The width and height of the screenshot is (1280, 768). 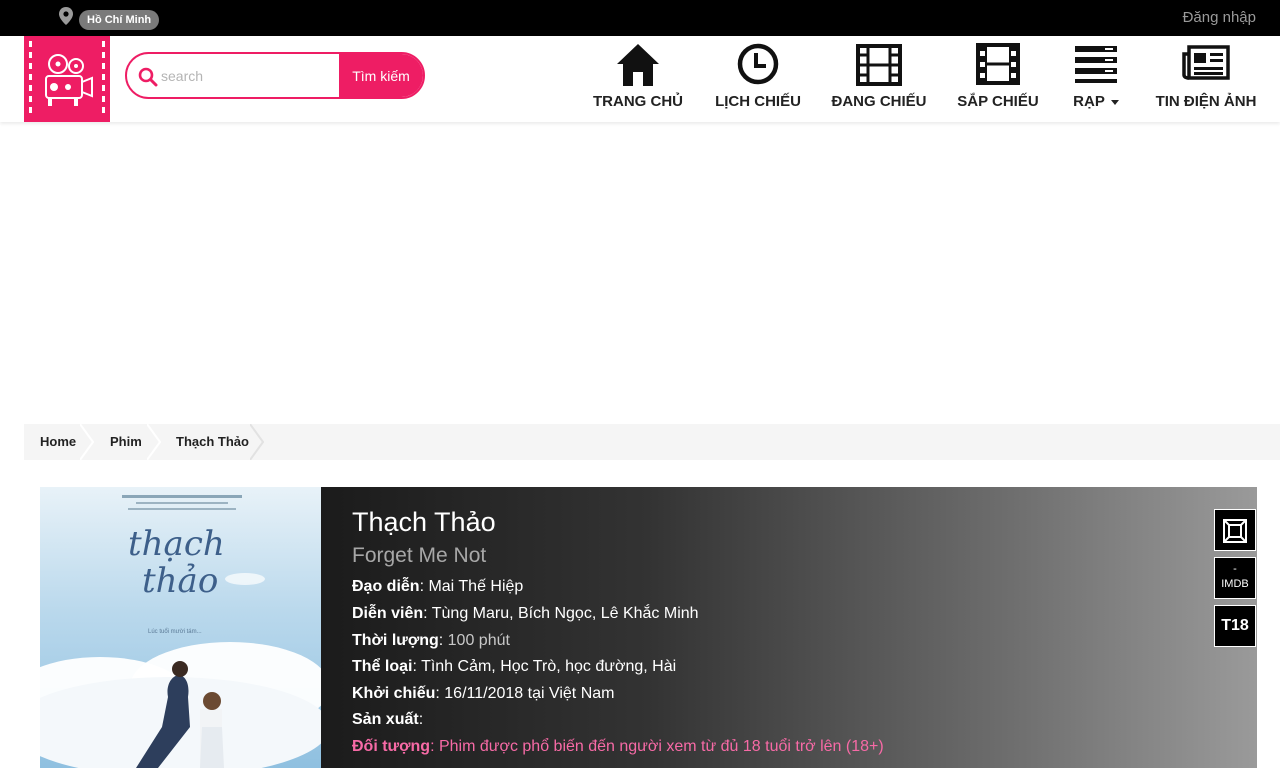 What do you see at coordinates (879, 65) in the screenshot?
I see `film-icon` at bounding box center [879, 65].